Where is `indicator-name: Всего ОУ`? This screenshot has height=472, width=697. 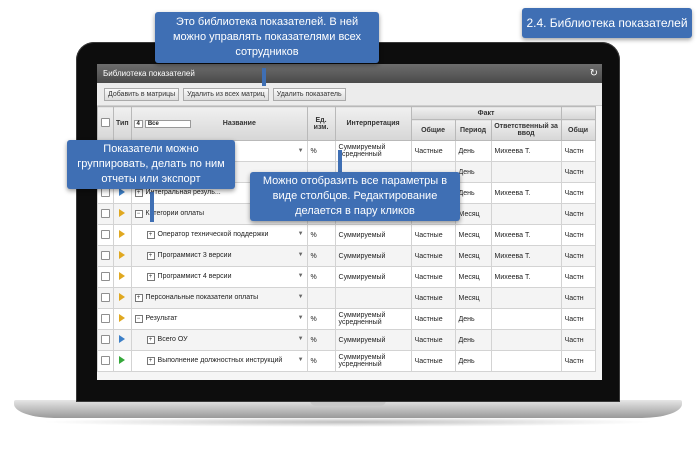 indicator-name: Всего ОУ is located at coordinates (172, 339).